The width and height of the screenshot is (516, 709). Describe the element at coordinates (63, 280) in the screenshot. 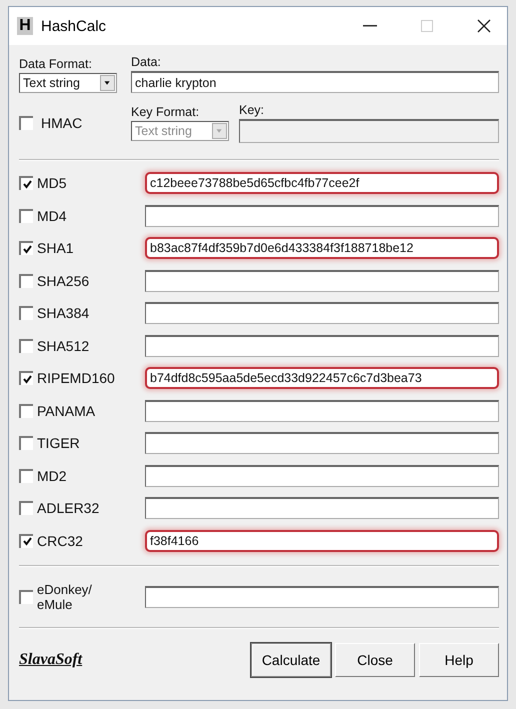

I see `hash-name: SHA256` at that location.